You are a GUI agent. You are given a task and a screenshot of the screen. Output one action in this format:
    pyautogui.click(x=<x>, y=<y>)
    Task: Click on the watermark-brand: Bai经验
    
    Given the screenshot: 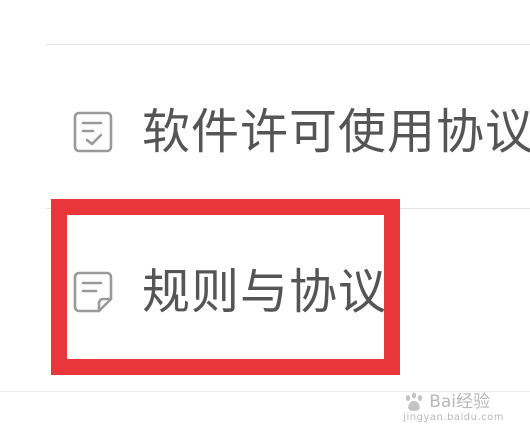 What is the action you would take?
    pyautogui.click(x=460, y=402)
    